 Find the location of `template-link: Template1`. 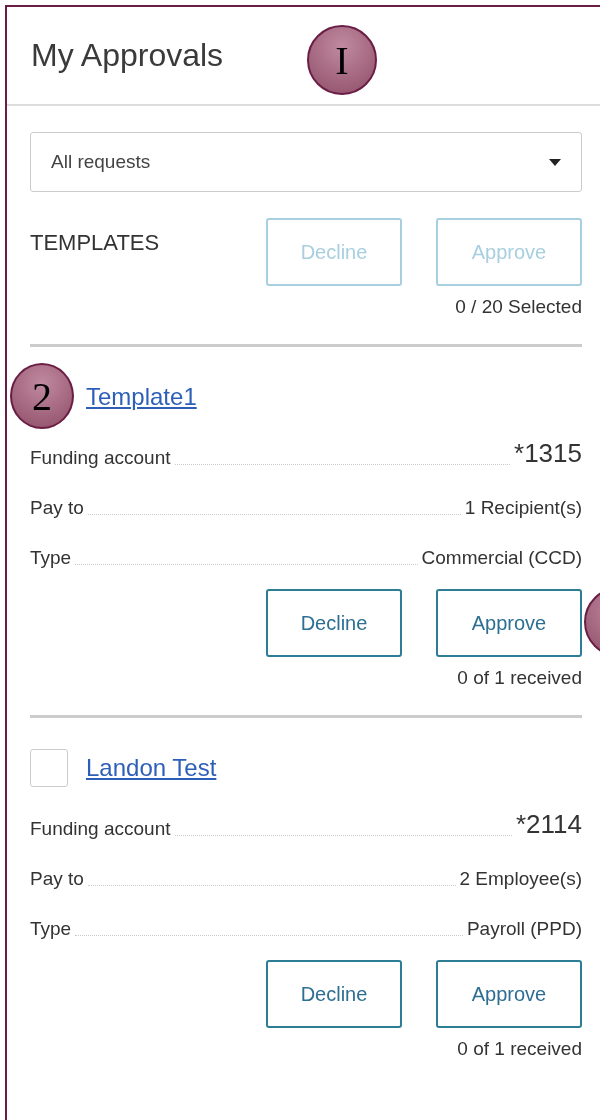

template-link: Template1 is located at coordinates (141, 397).